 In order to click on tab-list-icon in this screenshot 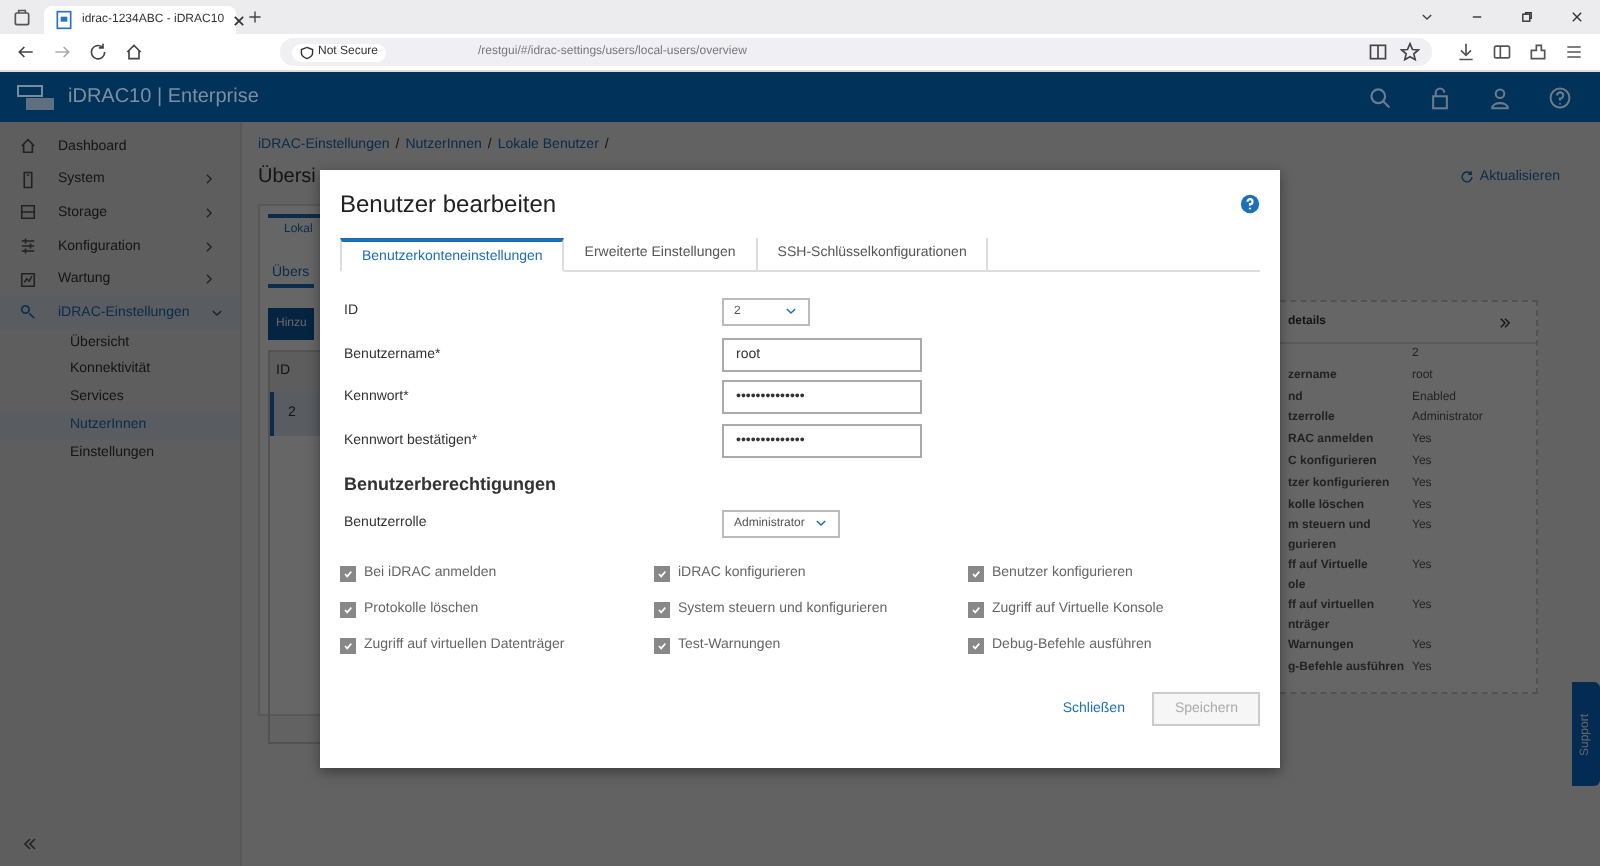, I will do `click(1427, 17)`.